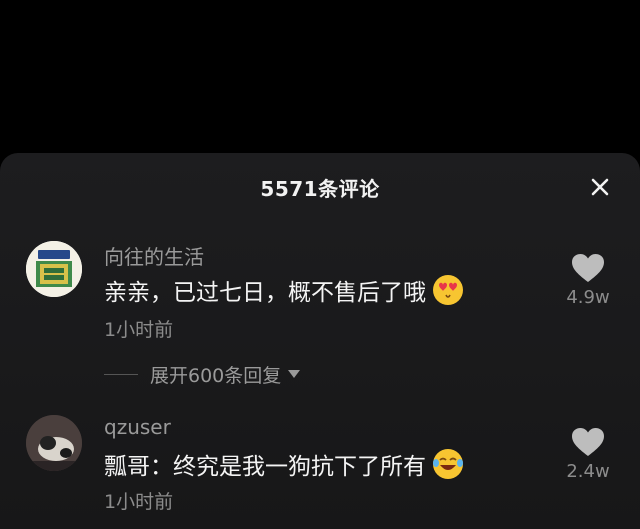  I want to click on like-button: 4.9w, so click(588, 280).